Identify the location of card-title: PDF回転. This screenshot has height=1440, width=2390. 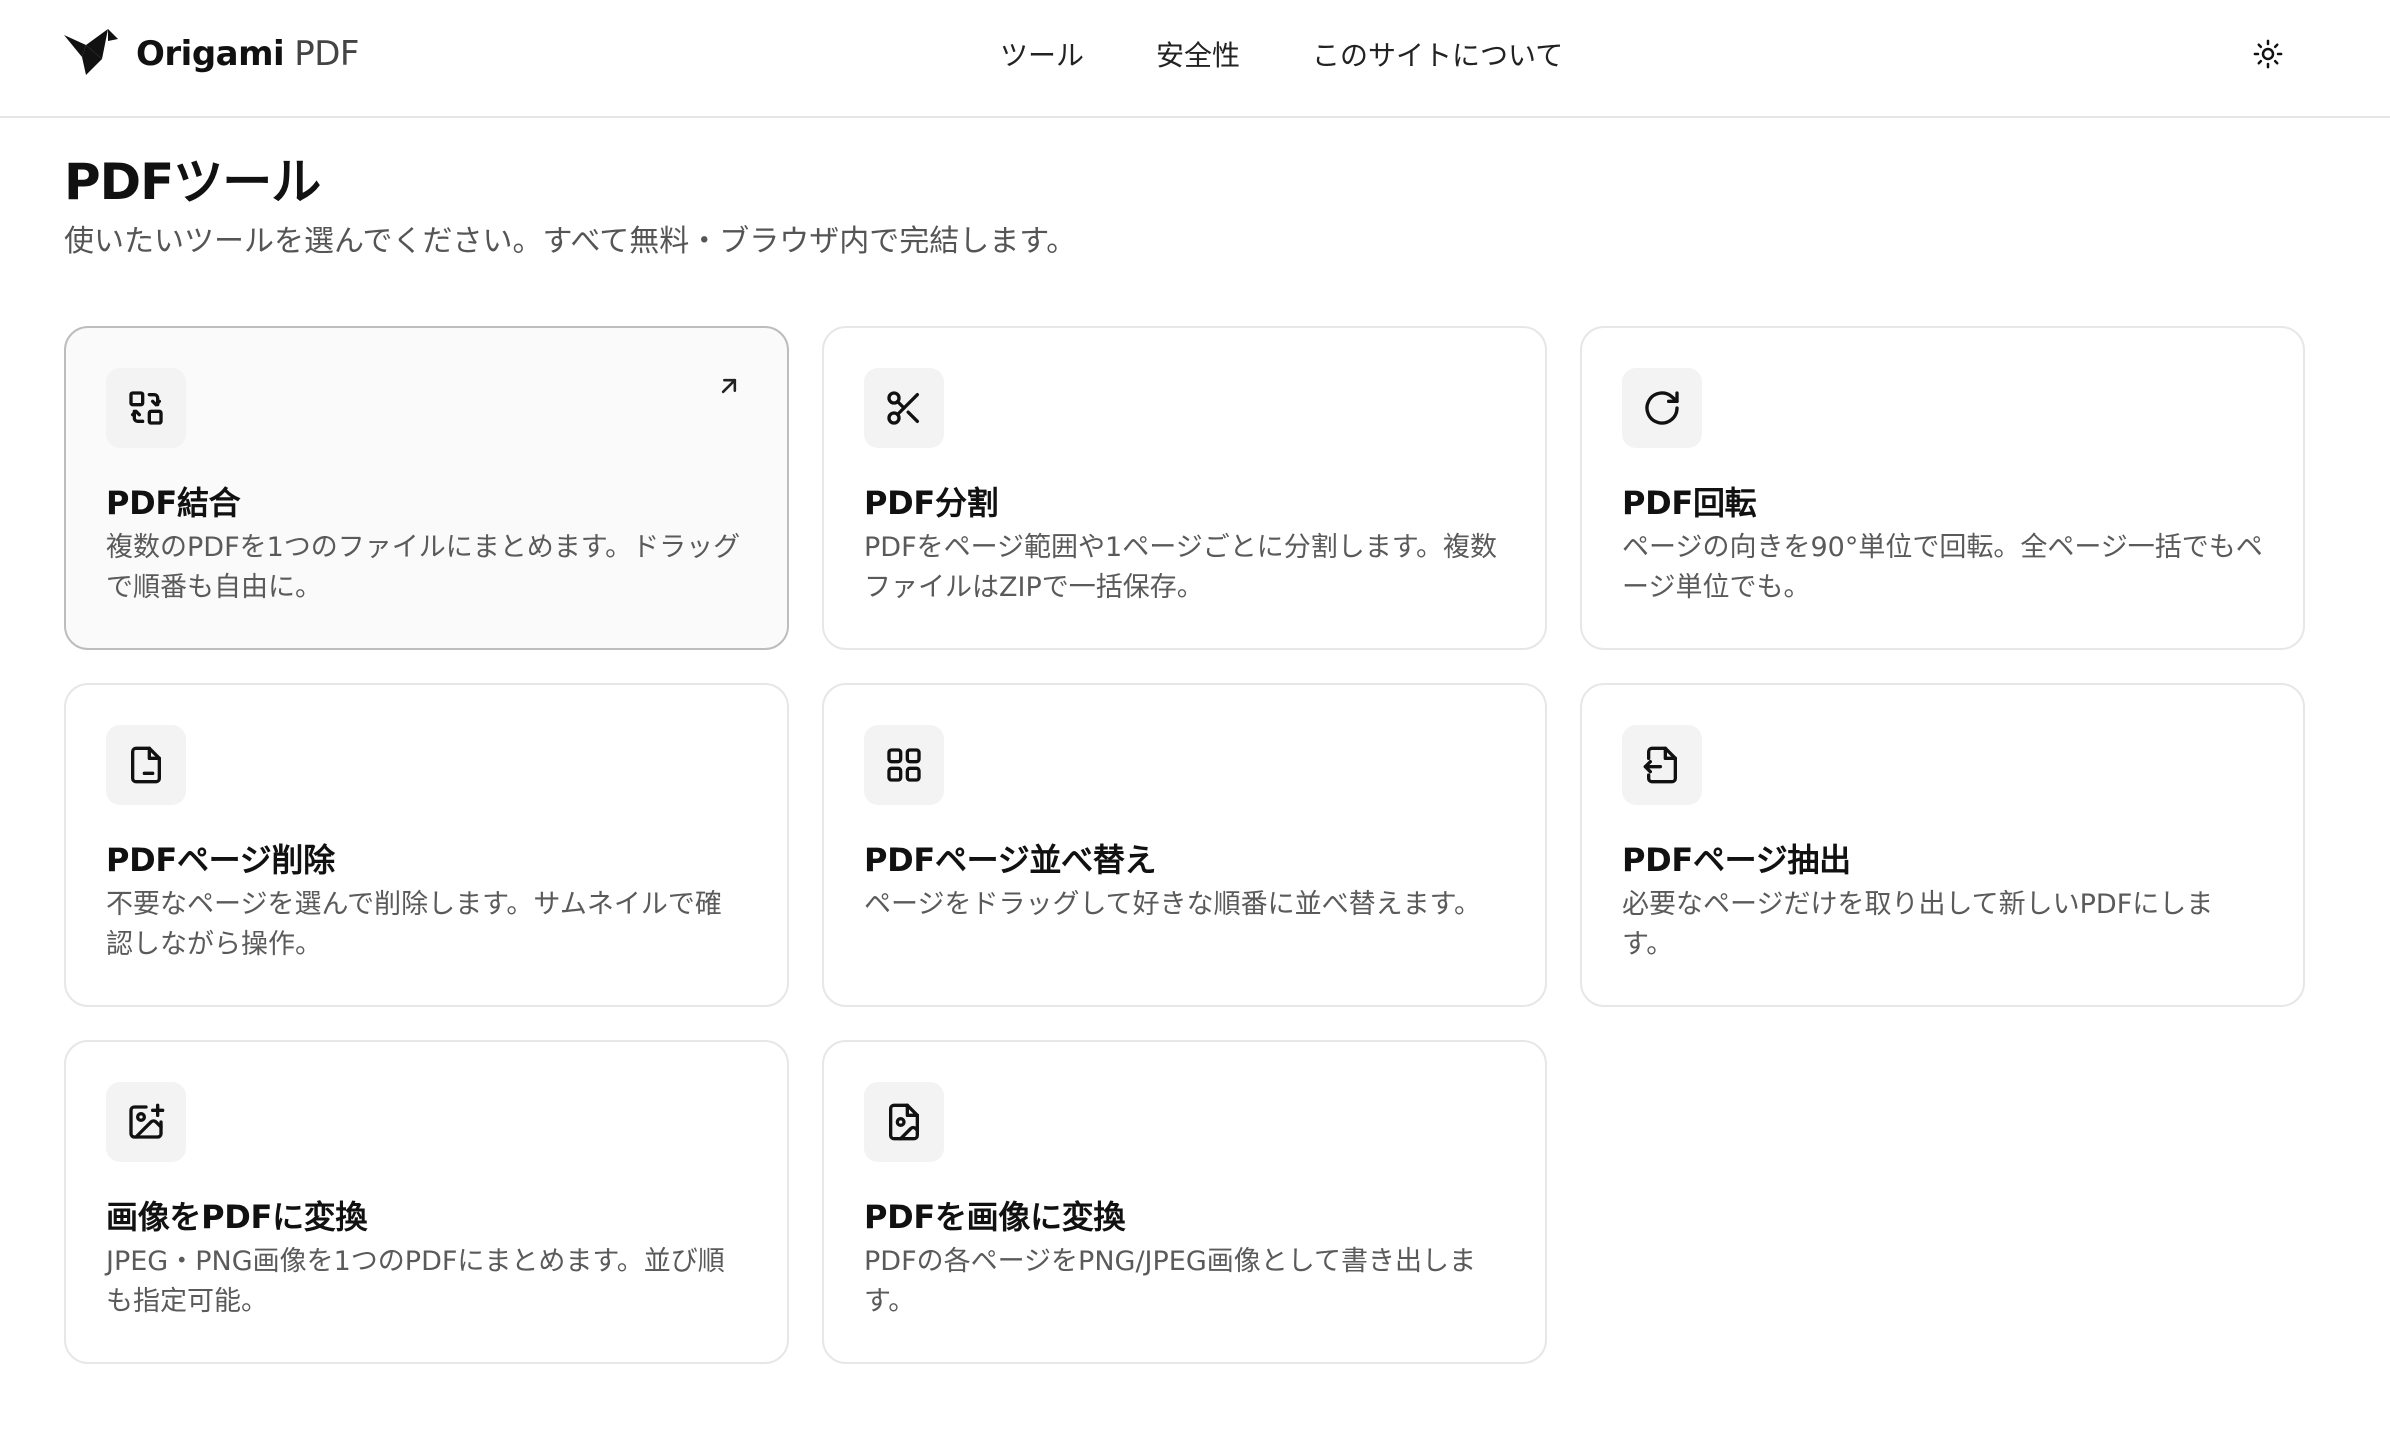
(1689, 503).